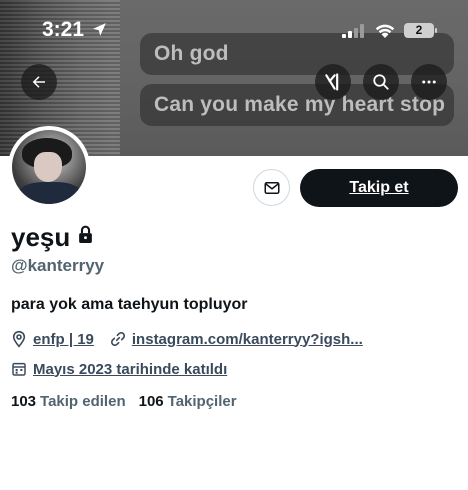 This screenshot has width=468, height=490. Describe the element at coordinates (130, 369) in the screenshot. I see `joined-date: Mayıs 2023 tarihinde katıldı` at that location.